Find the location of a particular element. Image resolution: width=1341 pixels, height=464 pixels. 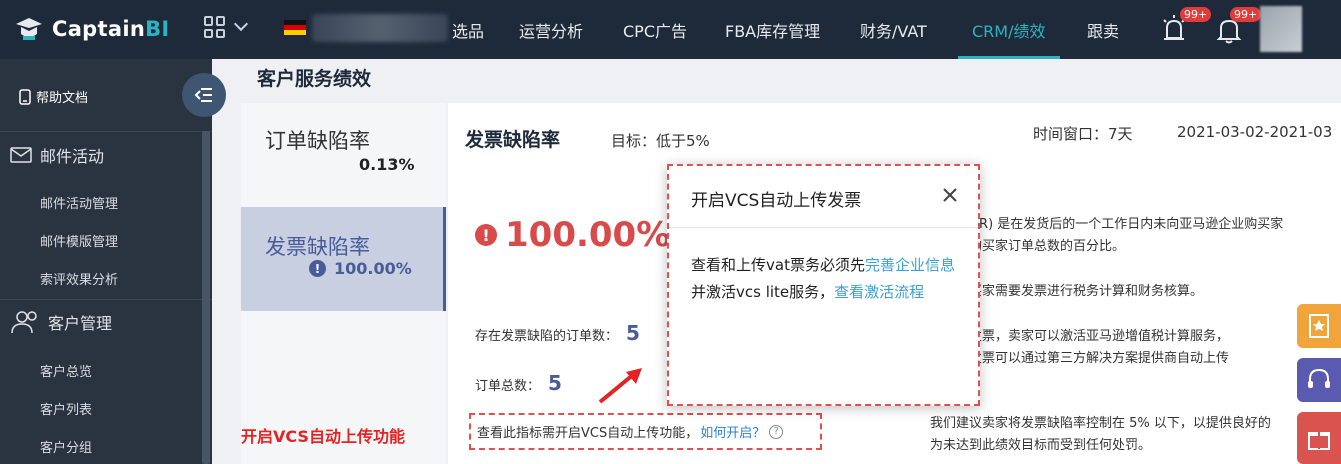

nav-item-selection: 选品 is located at coordinates (468, 29).